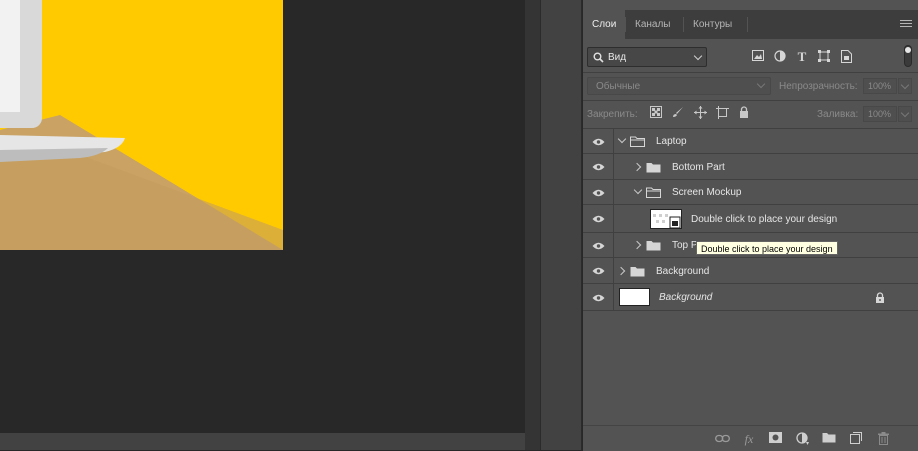 The width and height of the screenshot is (918, 451). Describe the element at coordinates (666, 219) in the screenshot. I see `smart-object-thumbnail` at that location.